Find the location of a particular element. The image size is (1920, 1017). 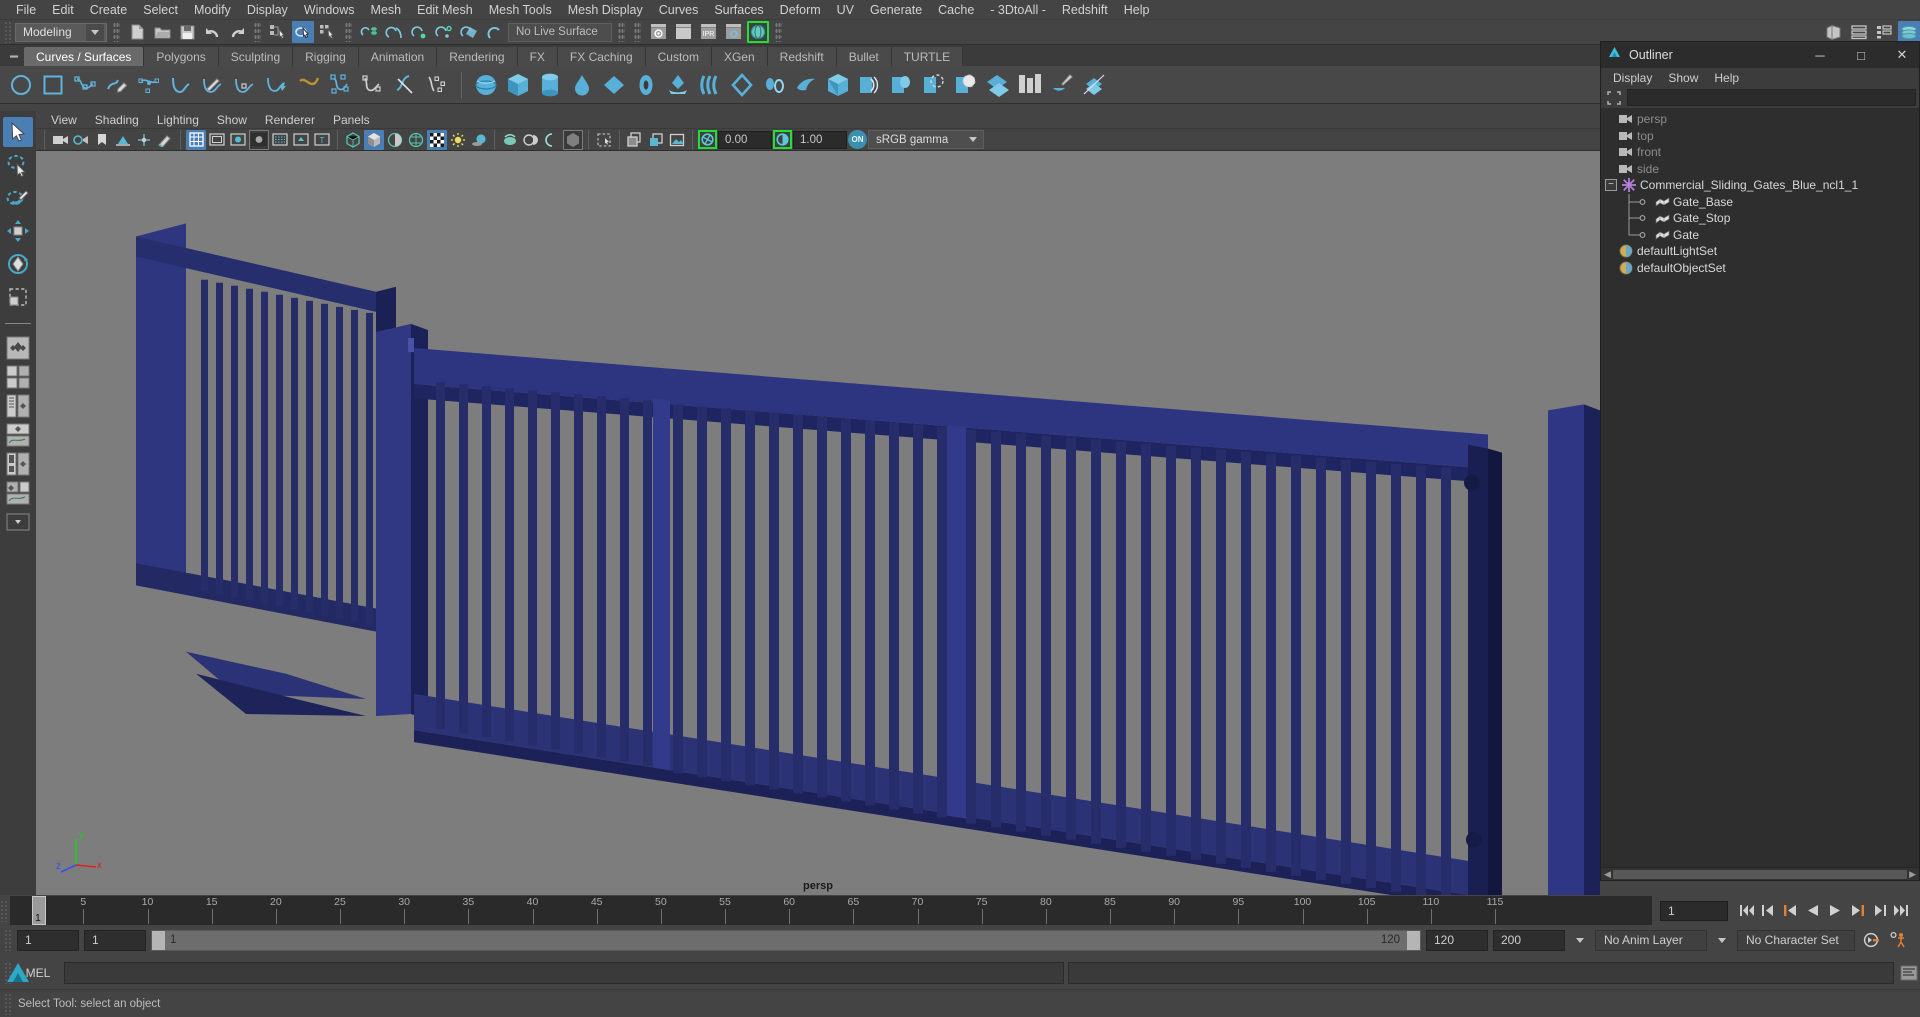

time-slider-playhead: 1 is located at coordinates (39, 910).